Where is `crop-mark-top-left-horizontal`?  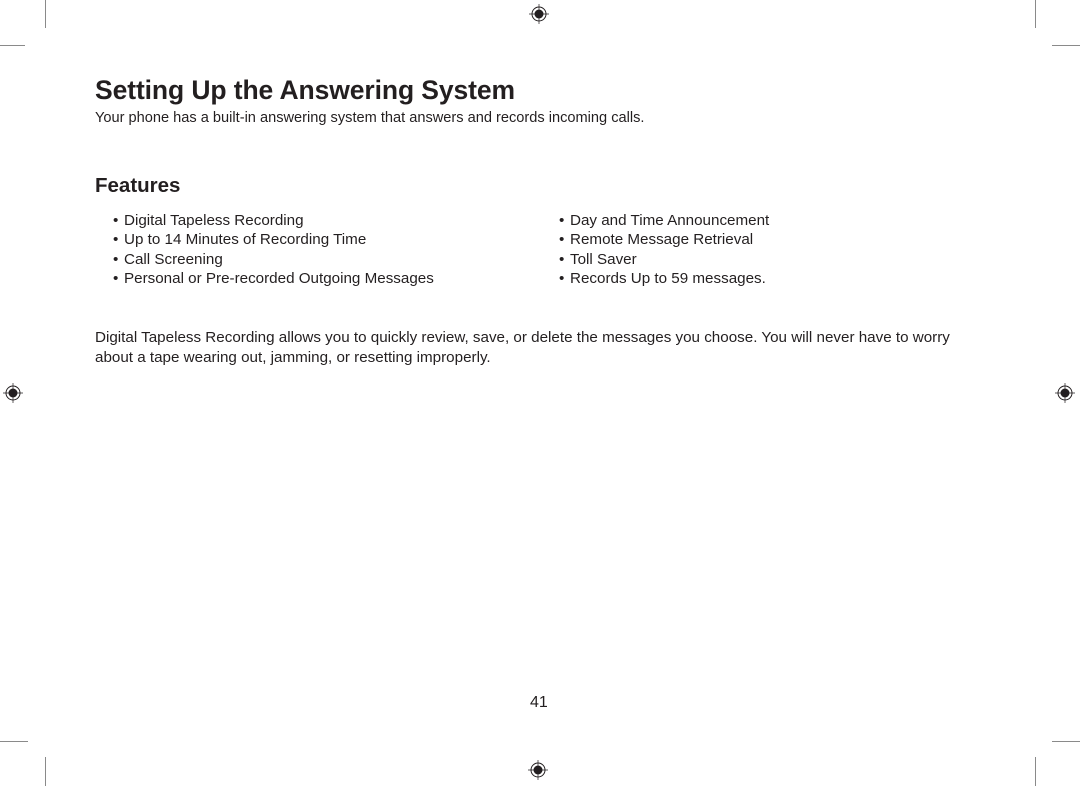
crop-mark-top-left-horizontal is located at coordinates (12, 45).